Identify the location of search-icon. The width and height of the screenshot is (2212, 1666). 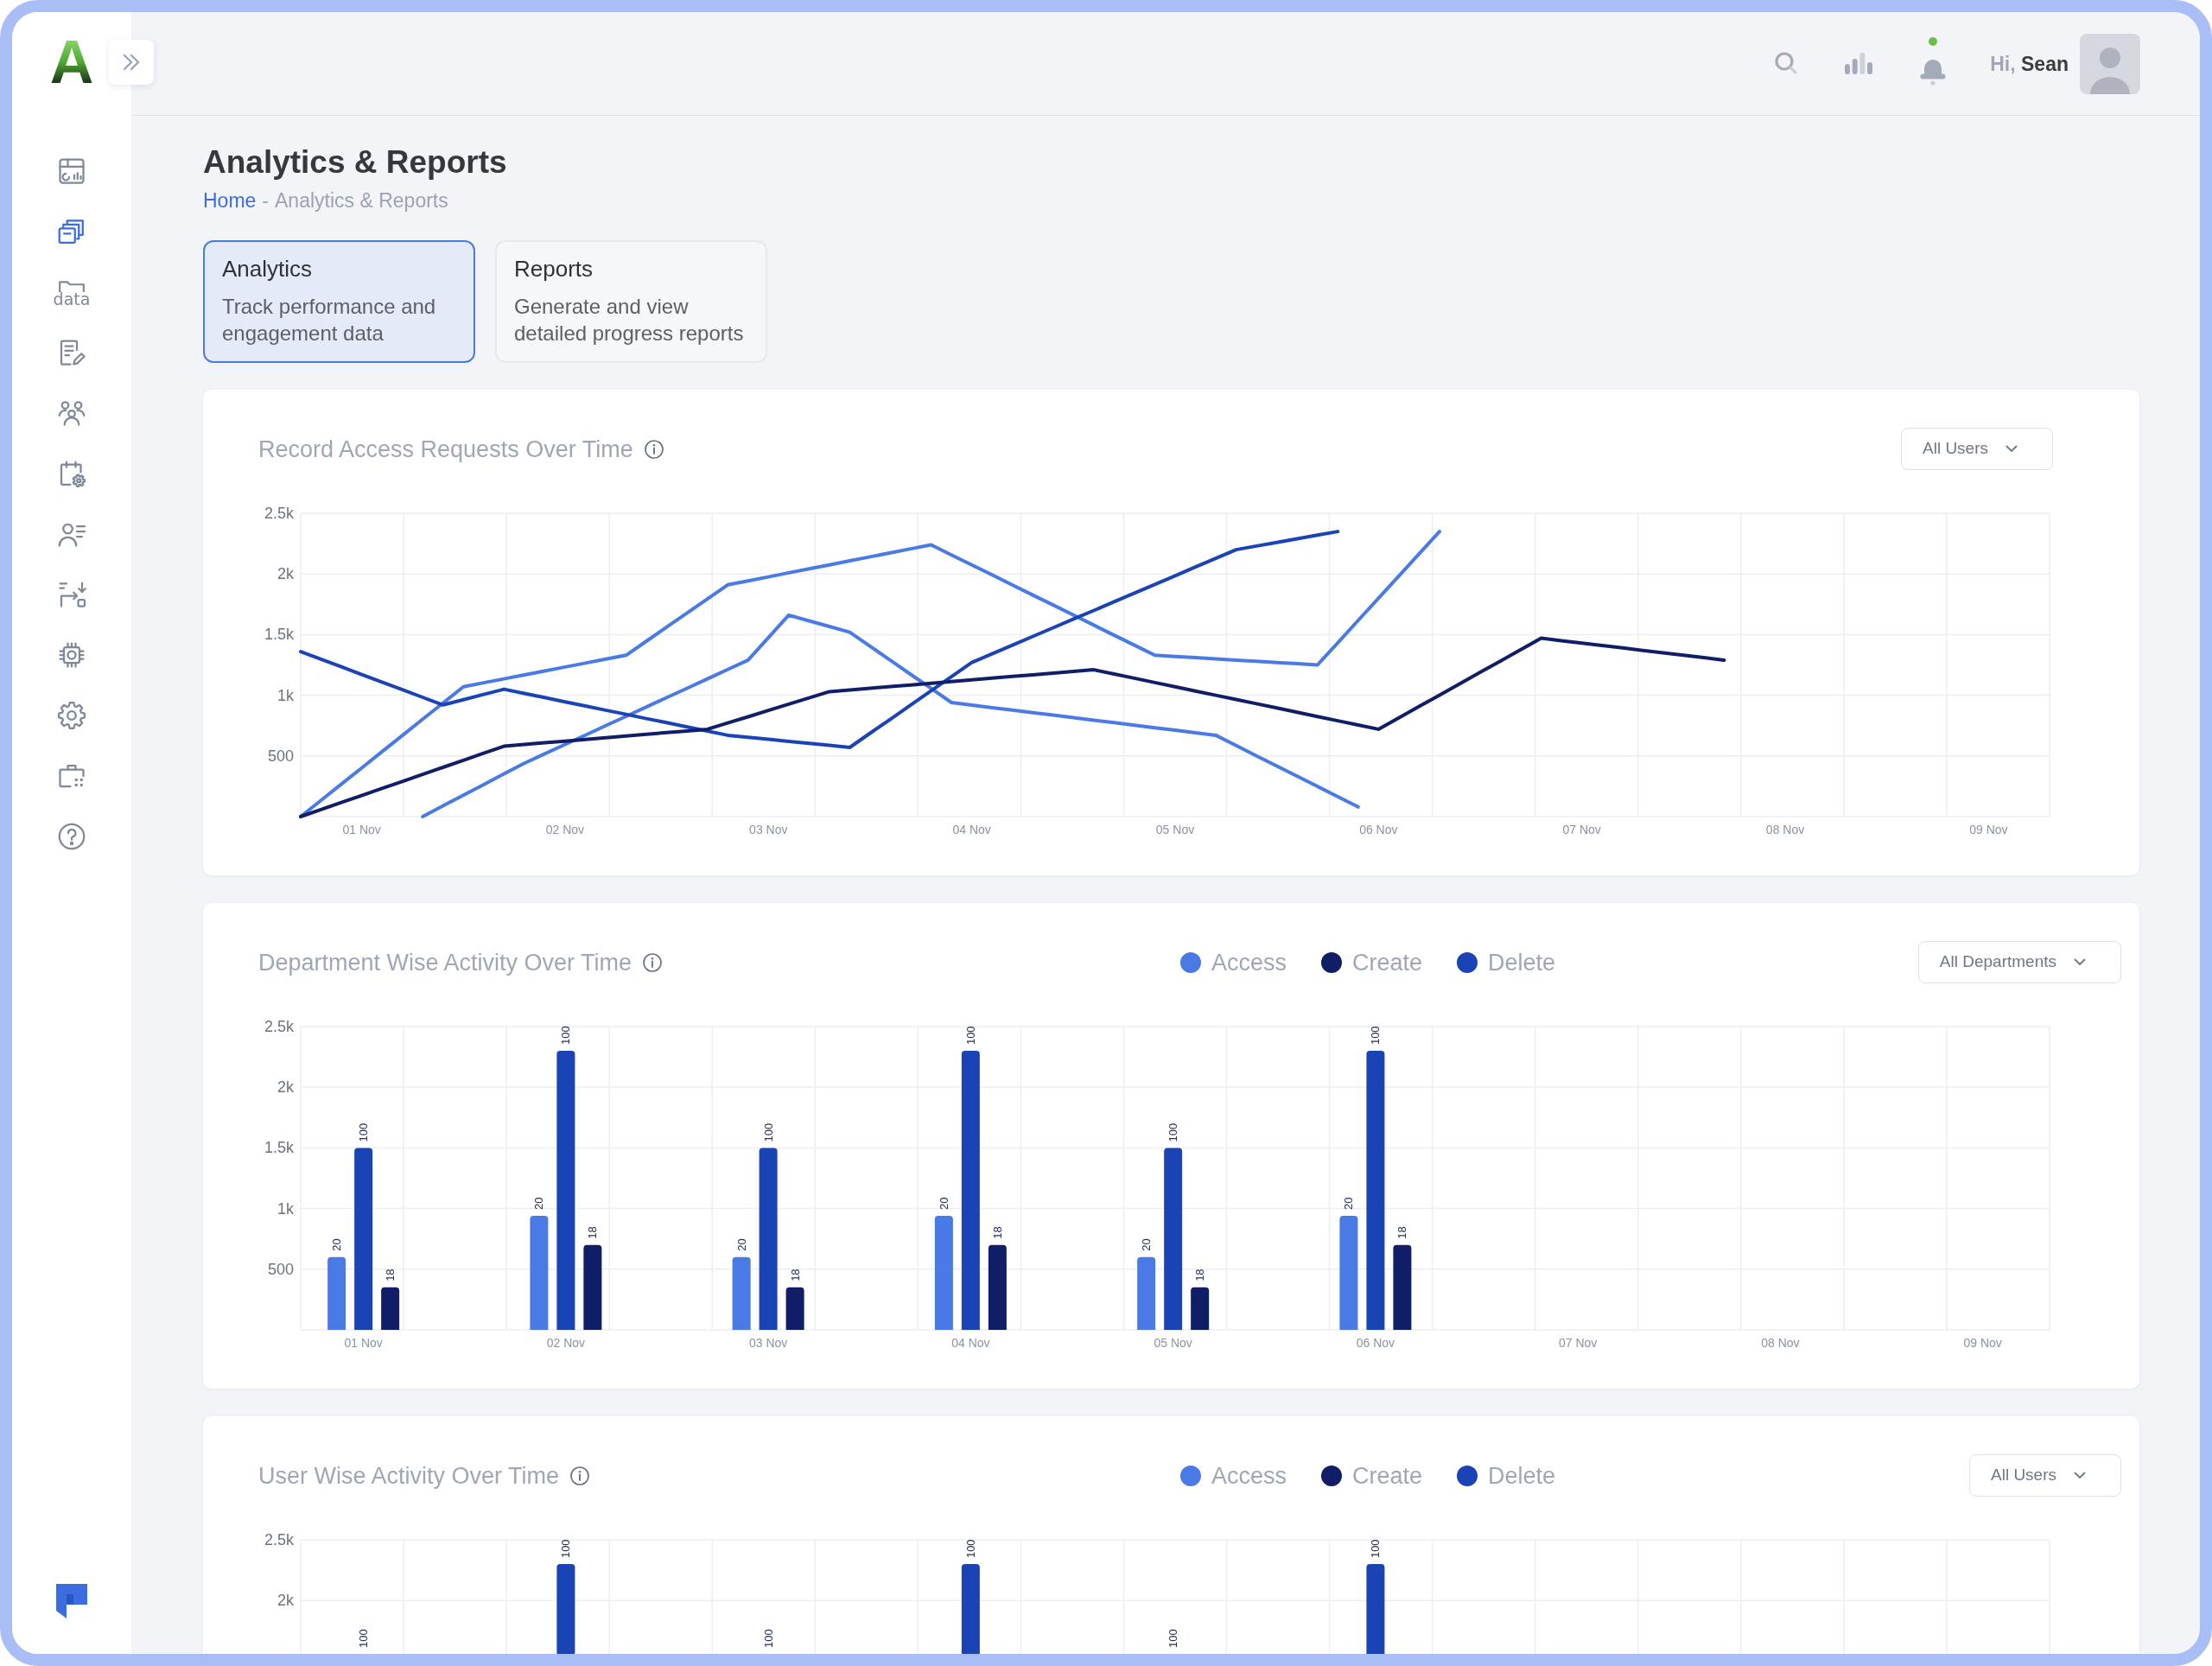
(1786, 63).